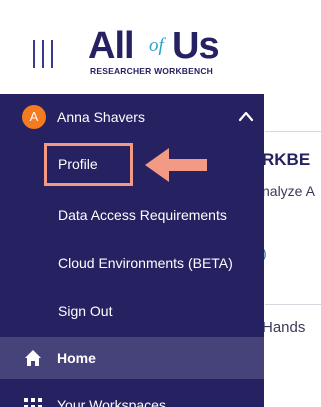  I want to click on background-text-fragment: Hands, so click(284, 327).